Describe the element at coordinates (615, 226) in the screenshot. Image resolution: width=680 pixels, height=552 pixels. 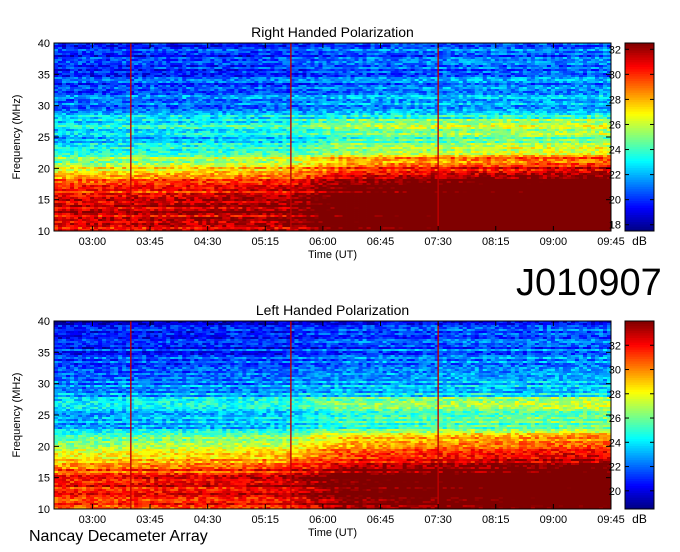
I see `colorbar-tick-label: 18` at that location.